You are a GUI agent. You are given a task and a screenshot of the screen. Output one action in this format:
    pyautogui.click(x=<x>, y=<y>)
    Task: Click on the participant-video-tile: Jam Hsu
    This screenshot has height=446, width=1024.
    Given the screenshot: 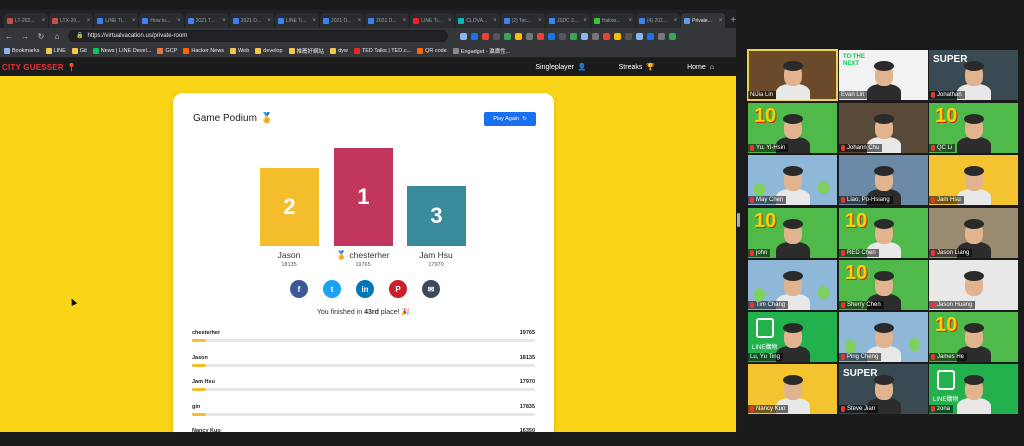 What is the action you would take?
    pyautogui.click(x=973, y=180)
    